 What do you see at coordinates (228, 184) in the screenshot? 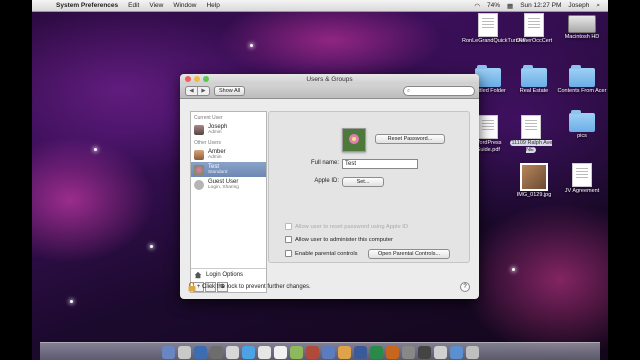
I see `user-row-guest: Guest User Login, Sharing` at bounding box center [228, 184].